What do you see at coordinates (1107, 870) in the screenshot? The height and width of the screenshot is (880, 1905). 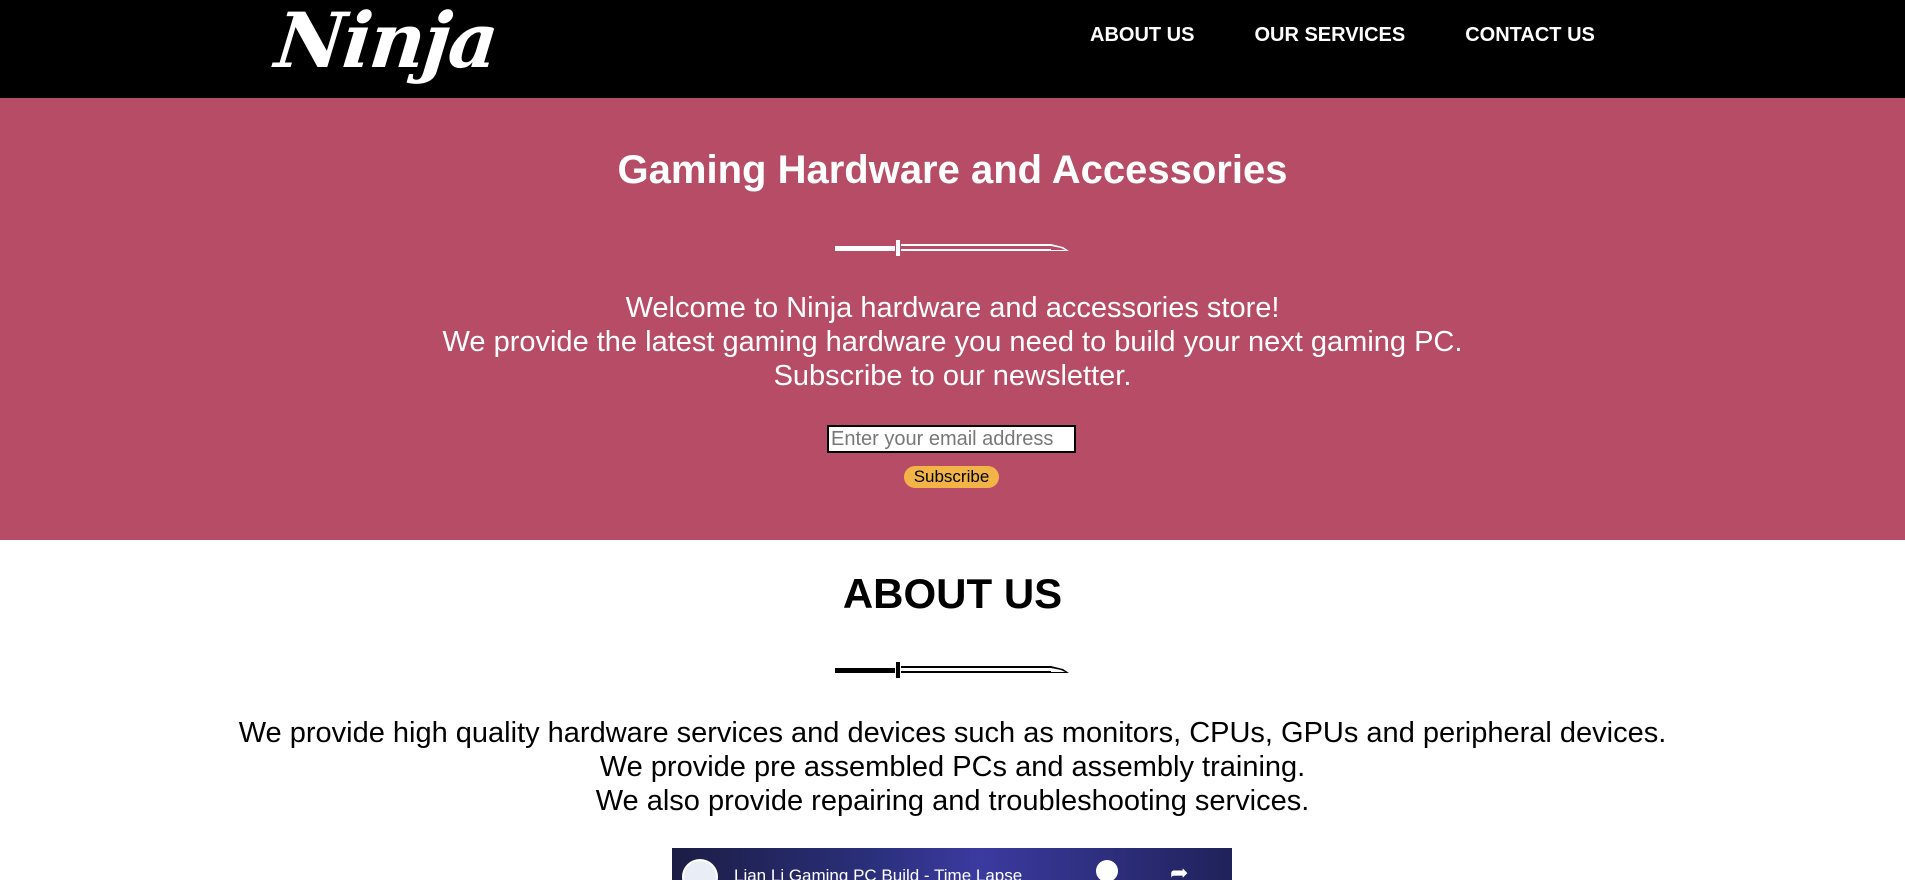 I see `watch-later-icon` at bounding box center [1107, 870].